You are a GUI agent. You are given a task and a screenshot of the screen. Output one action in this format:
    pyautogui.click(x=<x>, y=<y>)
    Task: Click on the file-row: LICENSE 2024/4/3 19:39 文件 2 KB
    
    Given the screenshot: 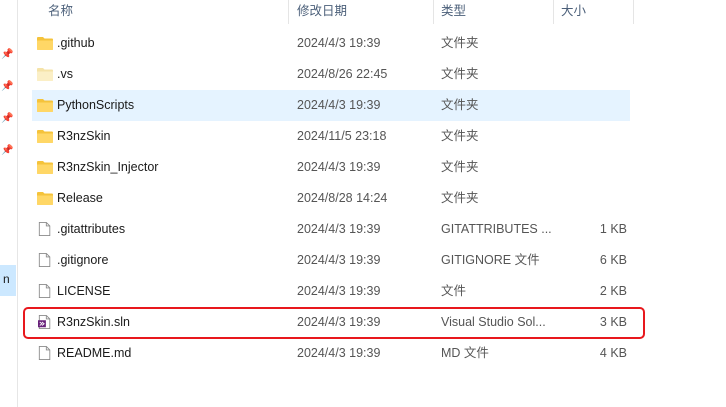 What is the action you would take?
    pyautogui.click(x=331, y=291)
    